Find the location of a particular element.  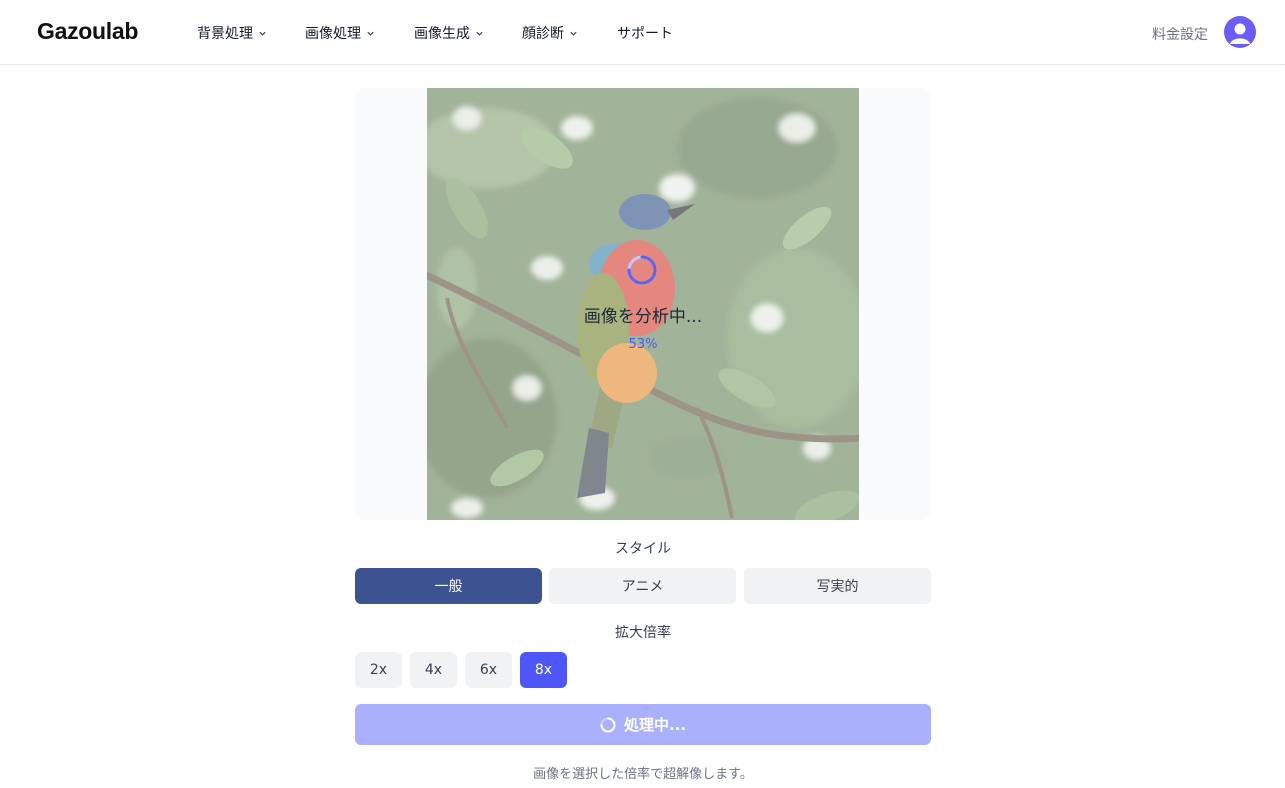

nav-item-label: 顔診断 is located at coordinates (543, 34).